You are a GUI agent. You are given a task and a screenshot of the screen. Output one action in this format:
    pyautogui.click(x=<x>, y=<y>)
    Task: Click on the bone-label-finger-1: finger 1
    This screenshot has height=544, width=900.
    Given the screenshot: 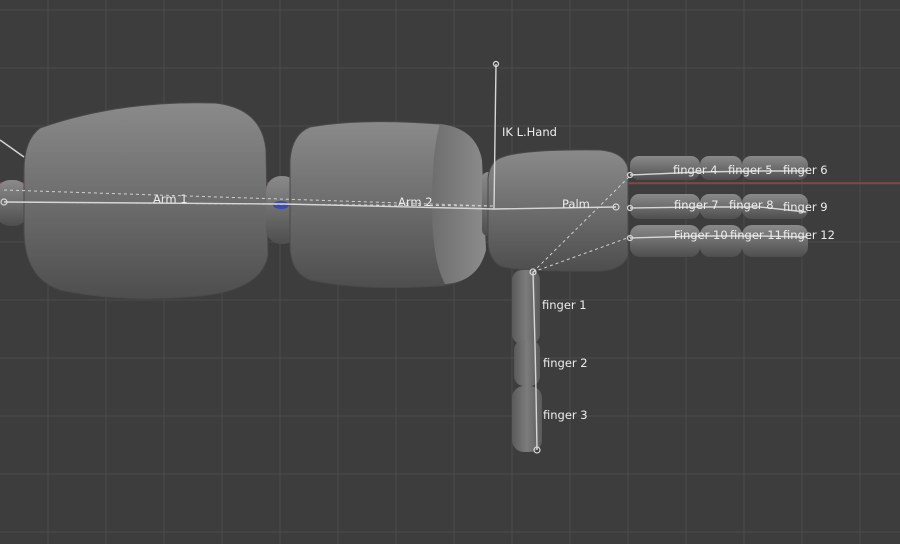 What is the action you would take?
    pyautogui.click(x=564, y=305)
    